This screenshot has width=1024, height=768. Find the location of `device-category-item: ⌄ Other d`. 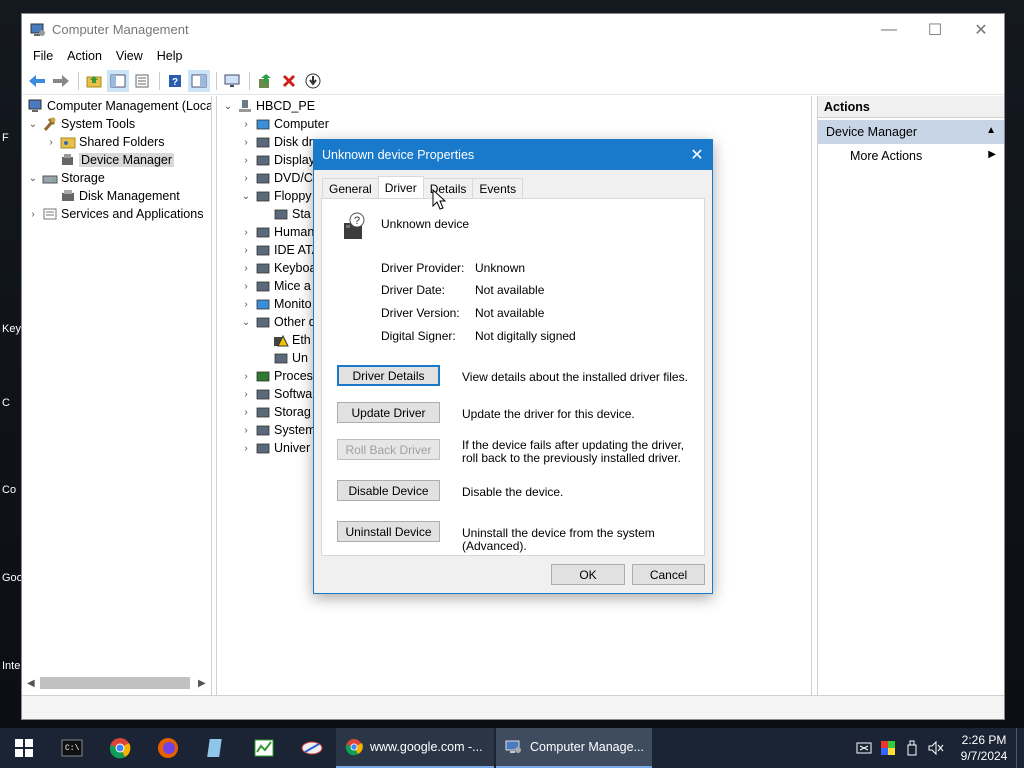

device-category-item: ⌄ Other d is located at coordinates (277, 322).